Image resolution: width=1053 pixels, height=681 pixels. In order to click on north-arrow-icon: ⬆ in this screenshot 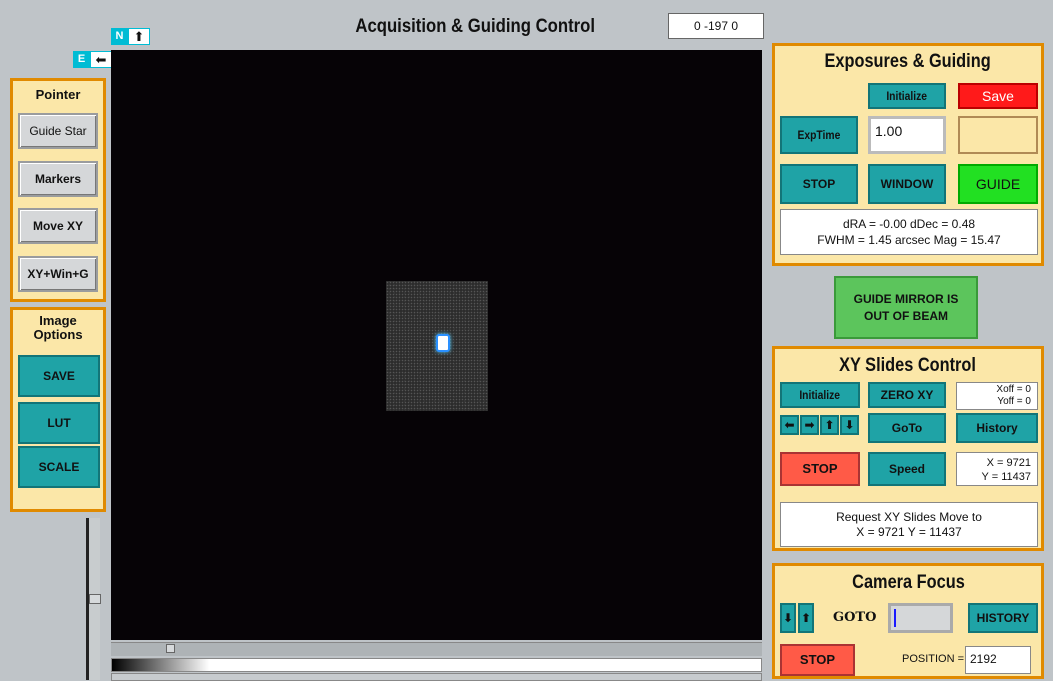, I will do `click(139, 36)`.